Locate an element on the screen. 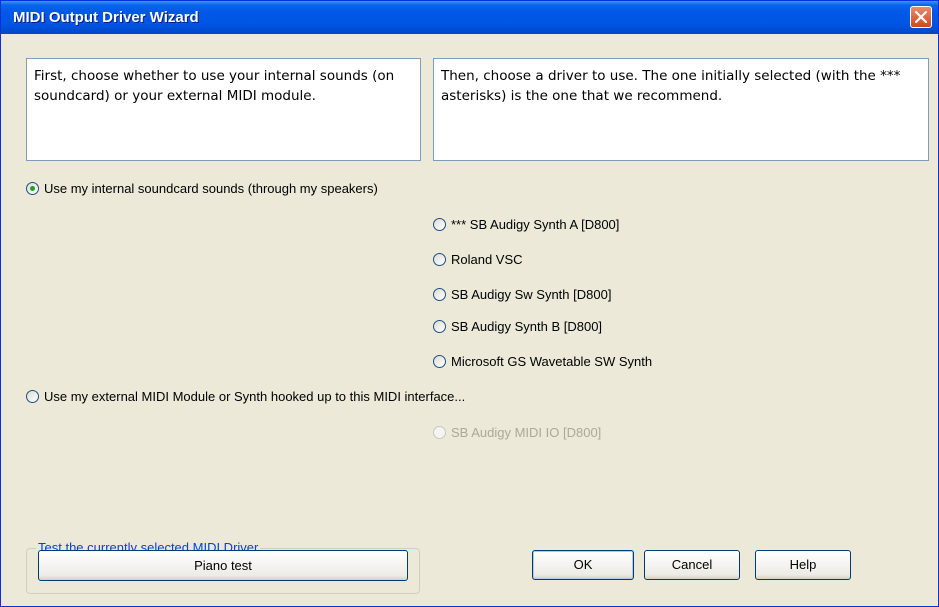  piano-test-label: Piano test is located at coordinates (223, 565).